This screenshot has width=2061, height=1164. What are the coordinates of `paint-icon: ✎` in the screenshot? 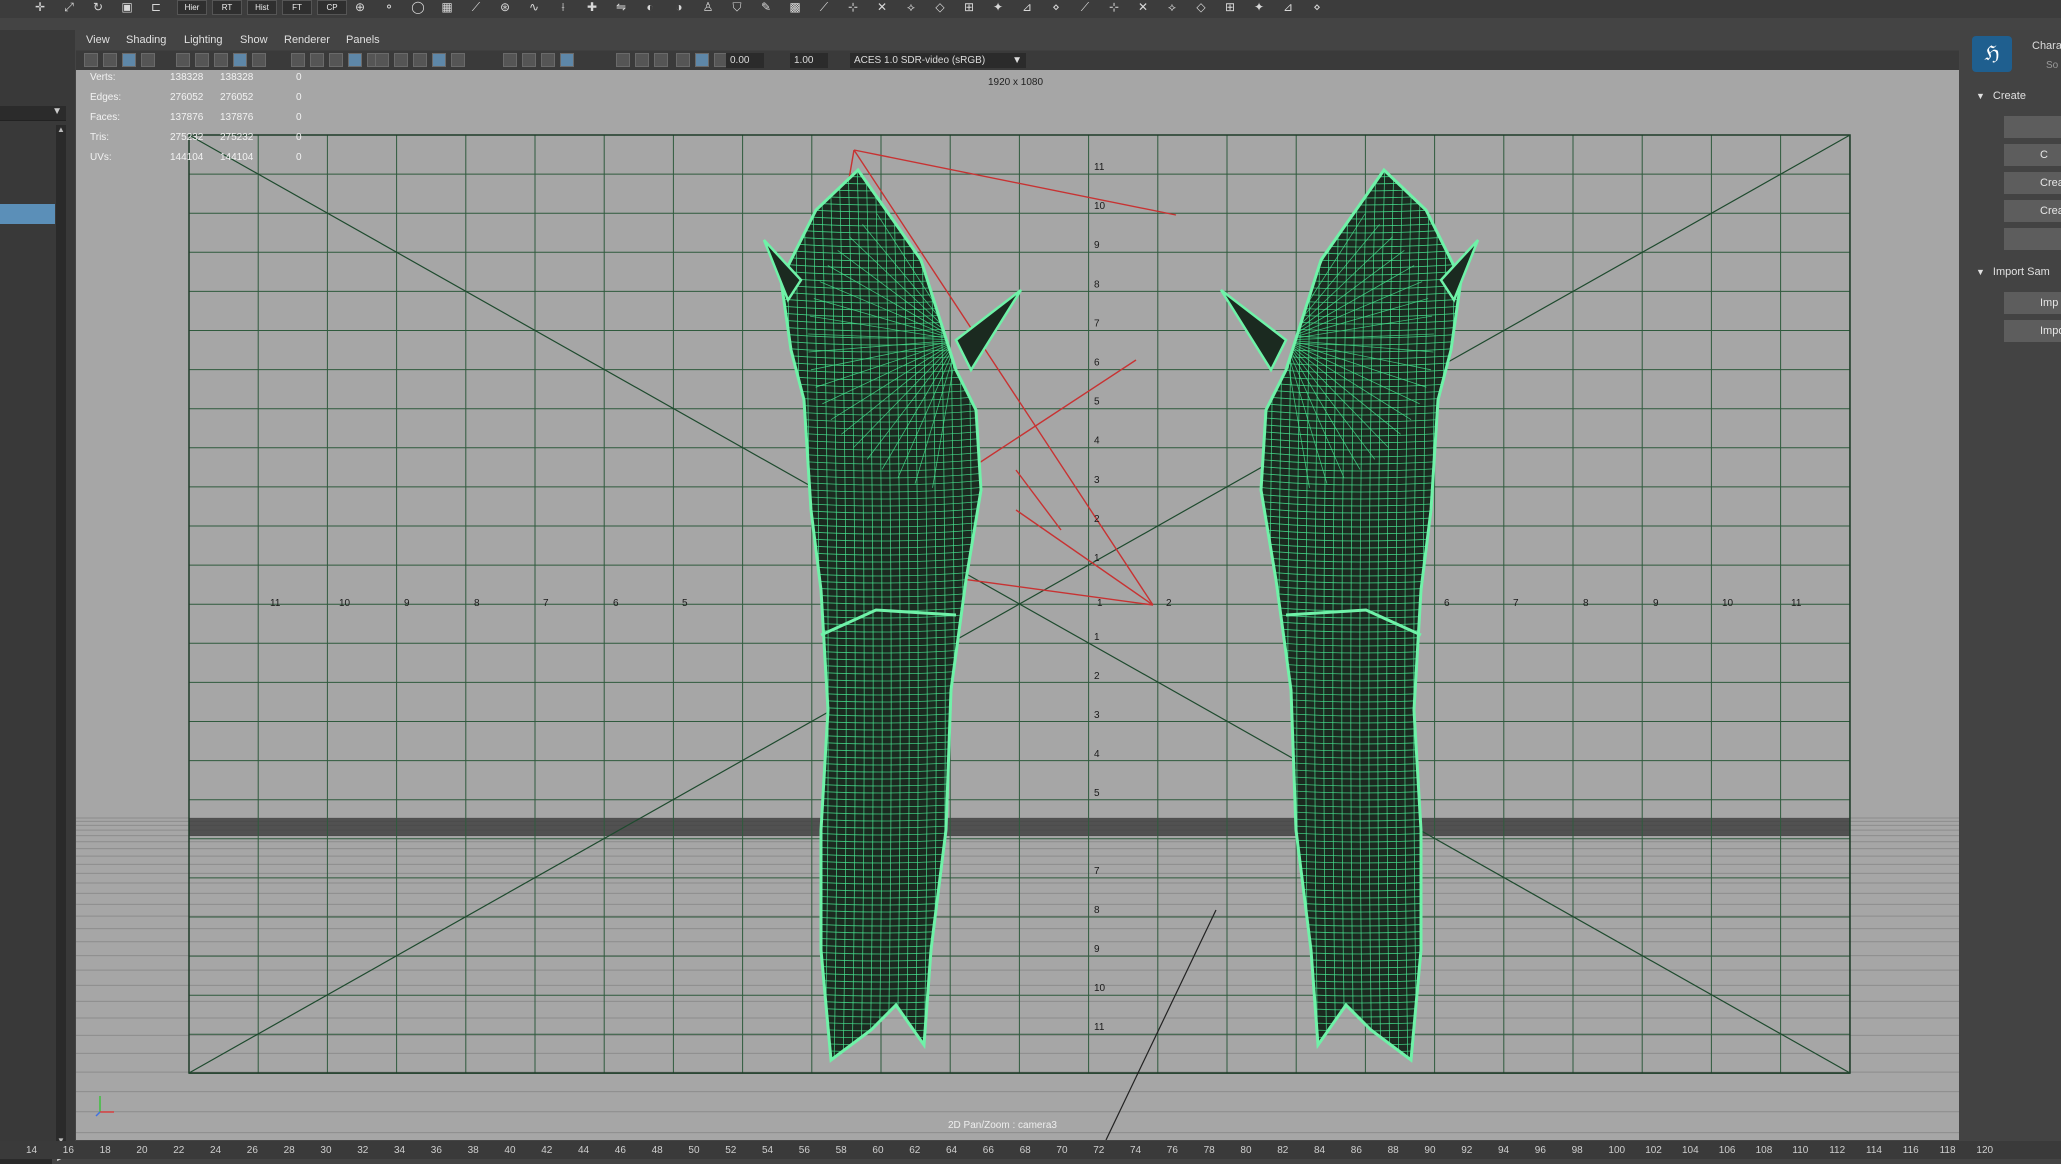 It's located at (766, 7).